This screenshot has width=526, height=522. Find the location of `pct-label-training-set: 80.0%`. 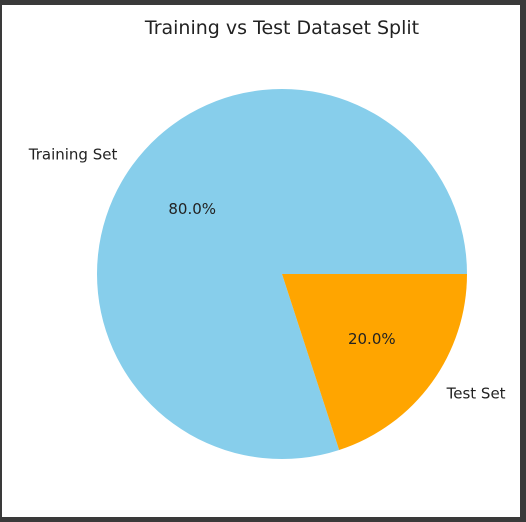

pct-label-training-set: 80.0% is located at coordinates (192, 209).